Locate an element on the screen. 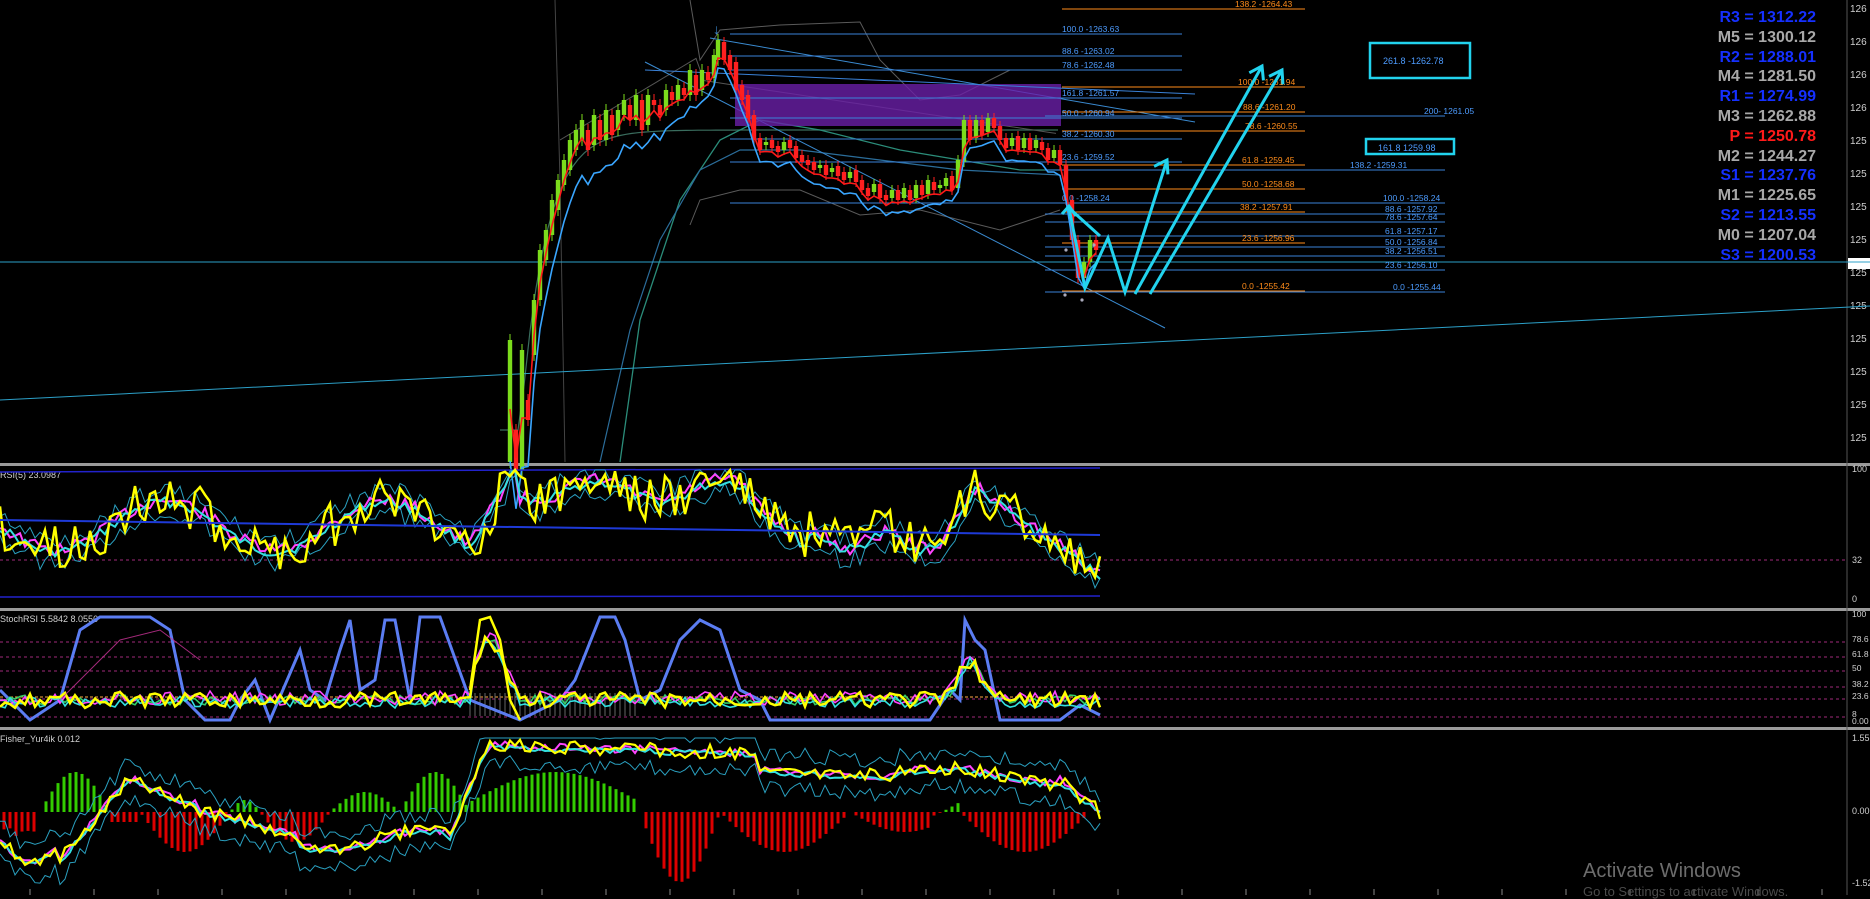  signal-dot is located at coordinates (1065, 295).